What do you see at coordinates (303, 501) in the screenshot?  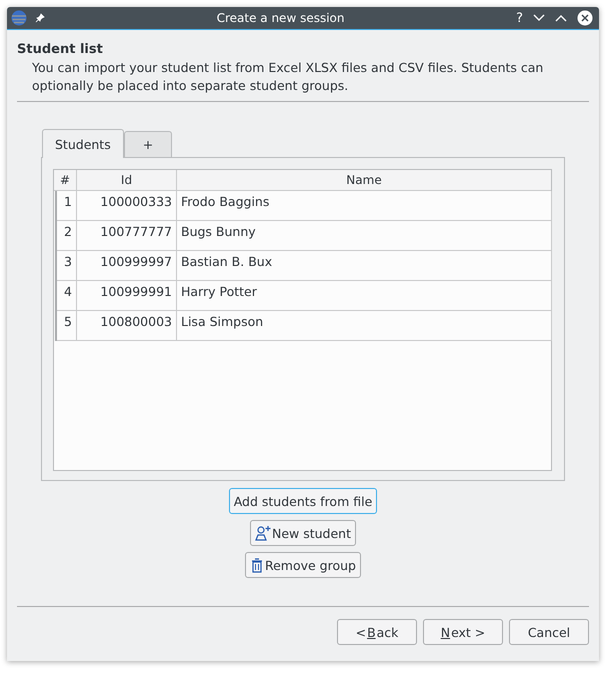 I see `action-button: Add students from file` at bounding box center [303, 501].